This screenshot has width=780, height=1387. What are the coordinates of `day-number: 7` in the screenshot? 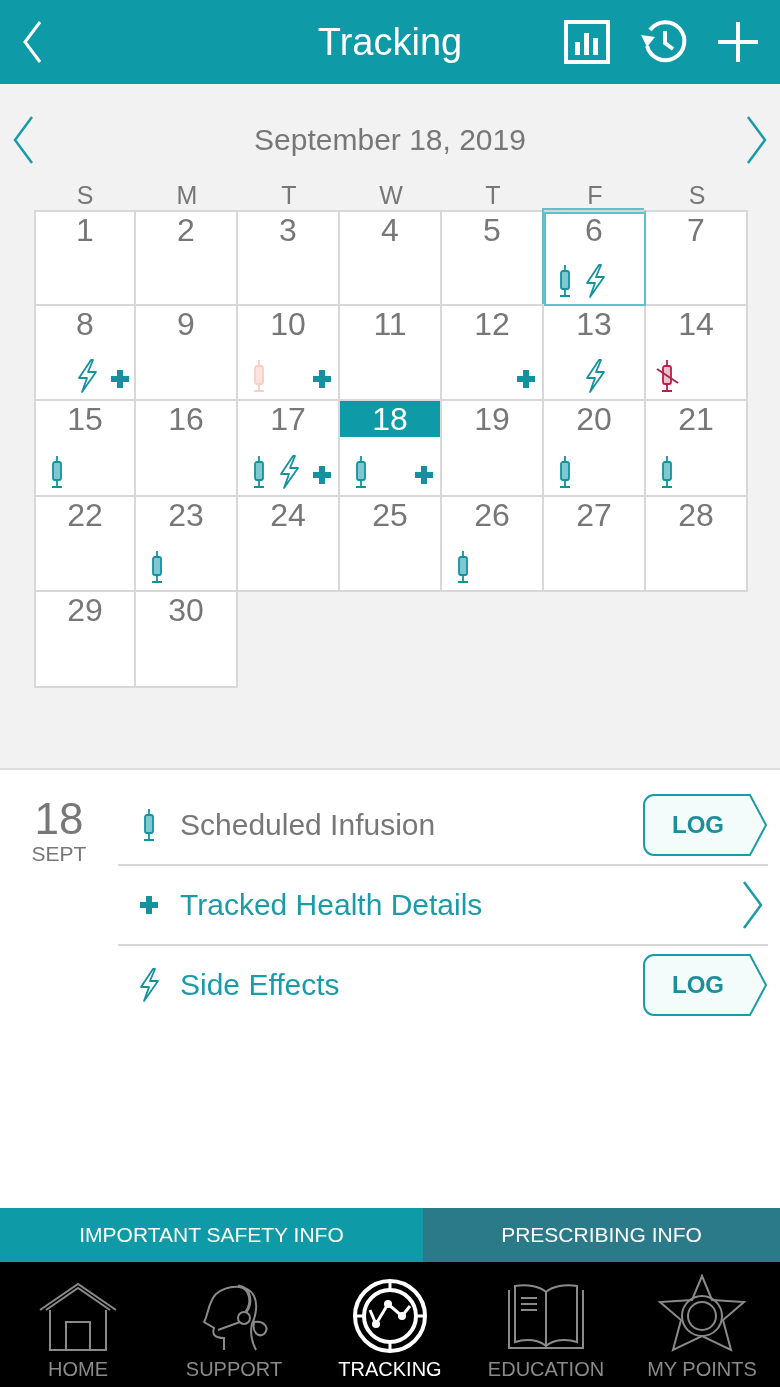 It's located at (696, 230).